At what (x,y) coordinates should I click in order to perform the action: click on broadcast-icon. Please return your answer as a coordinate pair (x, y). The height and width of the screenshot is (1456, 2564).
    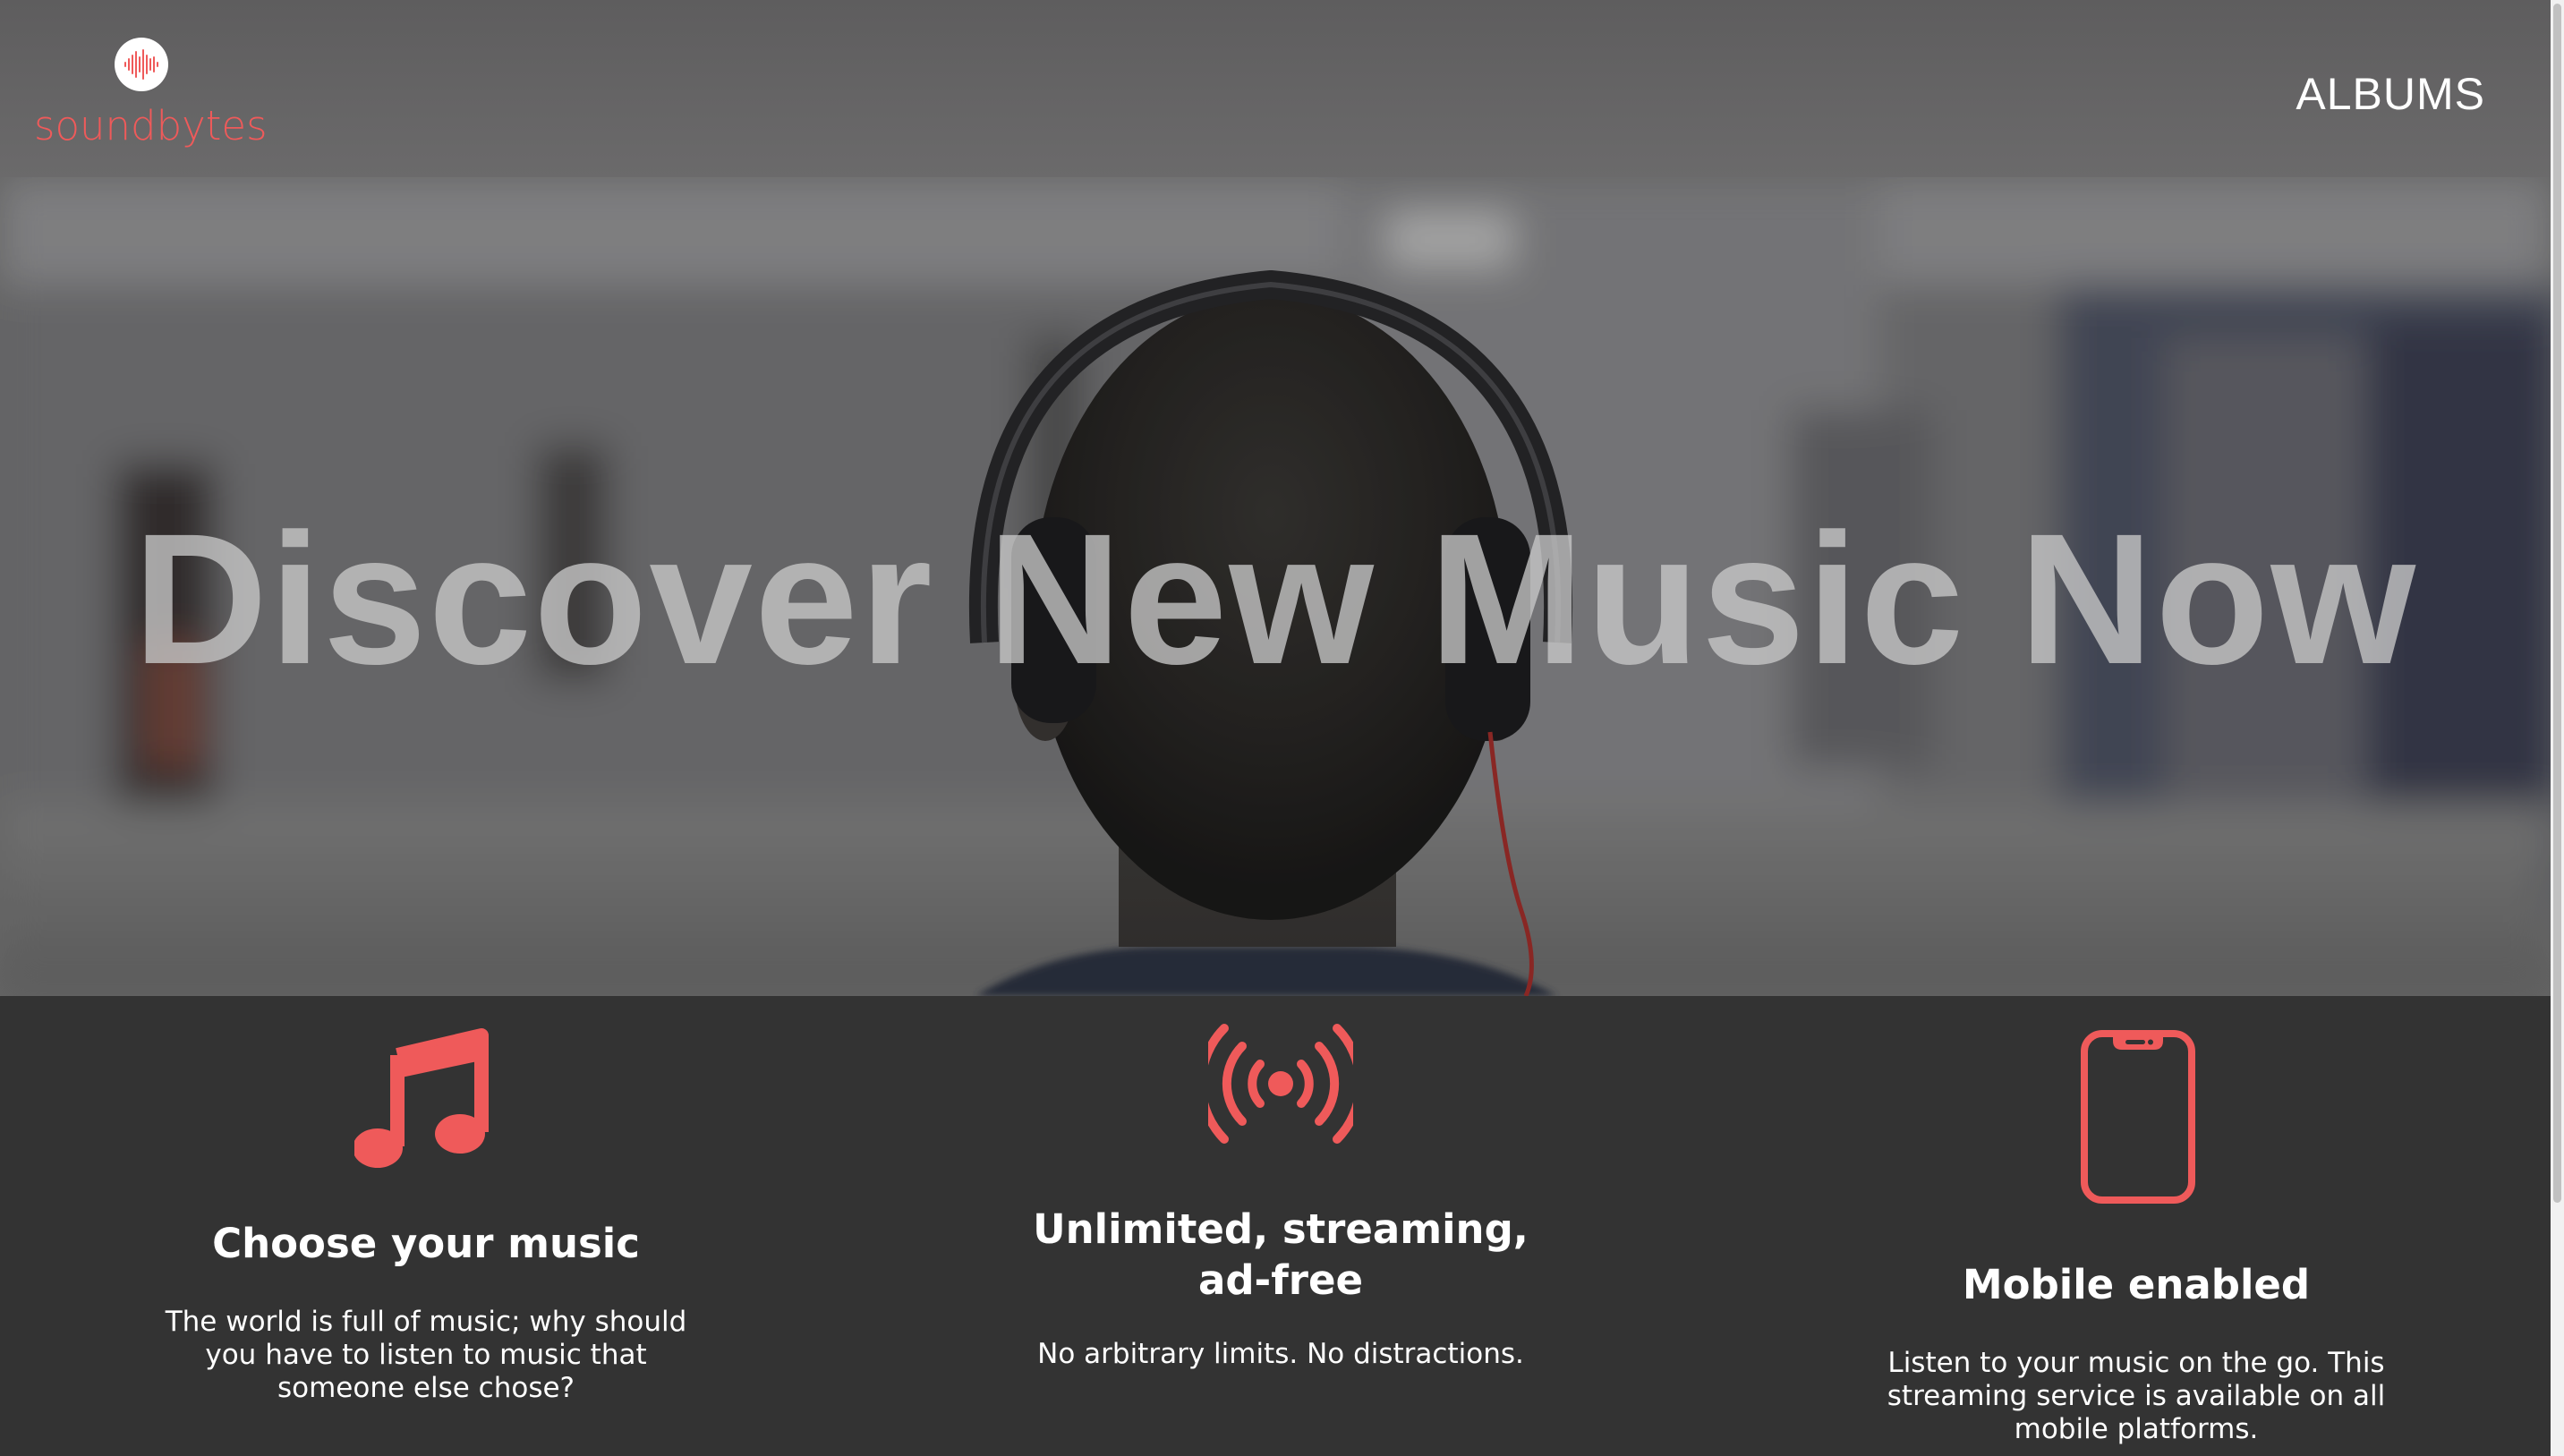
    Looking at the image, I should click on (1281, 1086).